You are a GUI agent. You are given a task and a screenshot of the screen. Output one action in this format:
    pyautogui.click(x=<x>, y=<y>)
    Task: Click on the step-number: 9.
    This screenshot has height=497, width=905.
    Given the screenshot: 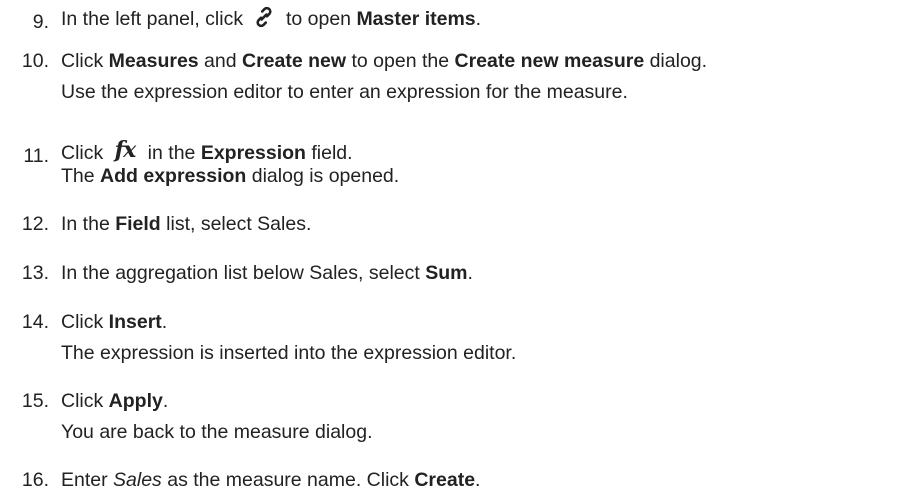 What is the action you would take?
    pyautogui.click(x=40, y=22)
    